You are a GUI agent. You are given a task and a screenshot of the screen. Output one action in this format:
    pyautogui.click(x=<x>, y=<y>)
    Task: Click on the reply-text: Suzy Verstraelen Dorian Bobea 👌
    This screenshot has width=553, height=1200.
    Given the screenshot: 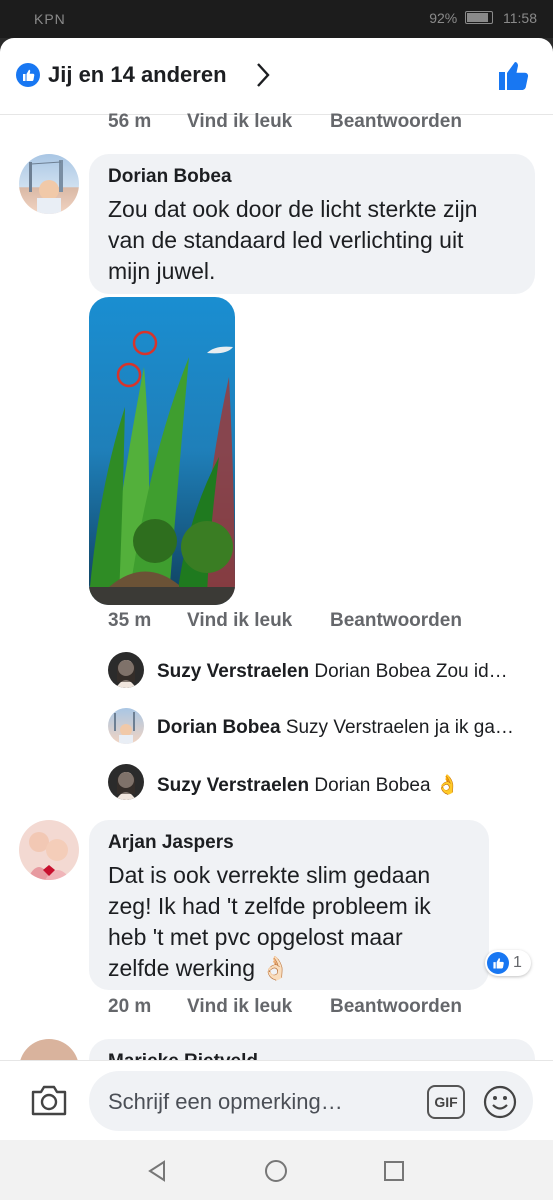 What is the action you would take?
    pyautogui.click(x=308, y=785)
    